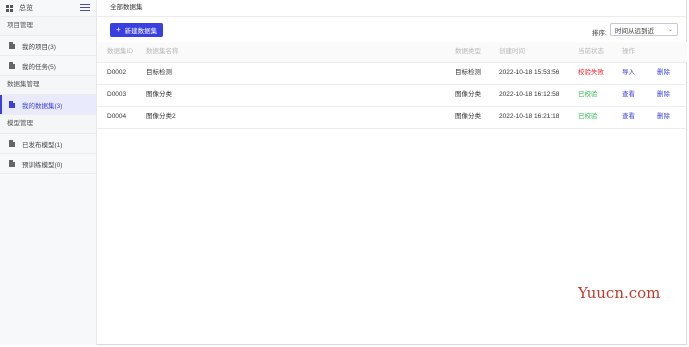 The image size is (689, 347). I want to click on sort-label: 排序:, so click(599, 33).